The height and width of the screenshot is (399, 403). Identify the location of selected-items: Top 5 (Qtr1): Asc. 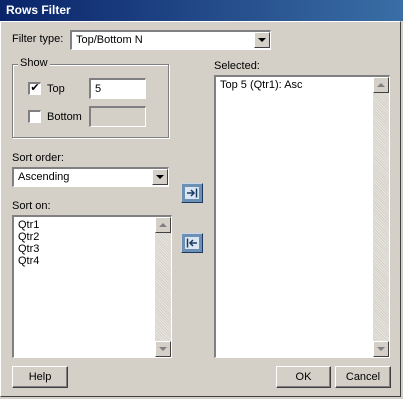
(260, 85).